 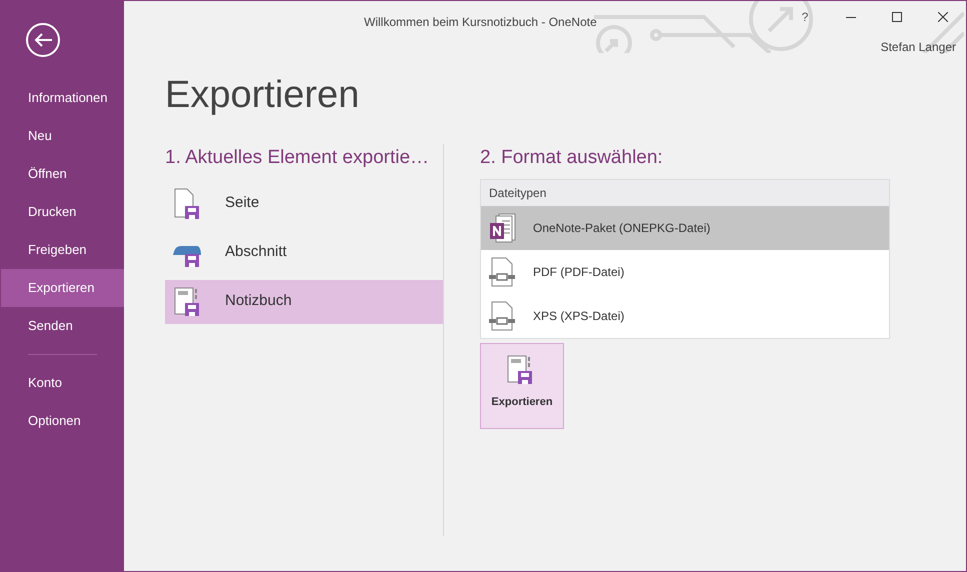 What do you see at coordinates (62, 98) in the screenshot?
I see `sidebar-item: Informationen` at bounding box center [62, 98].